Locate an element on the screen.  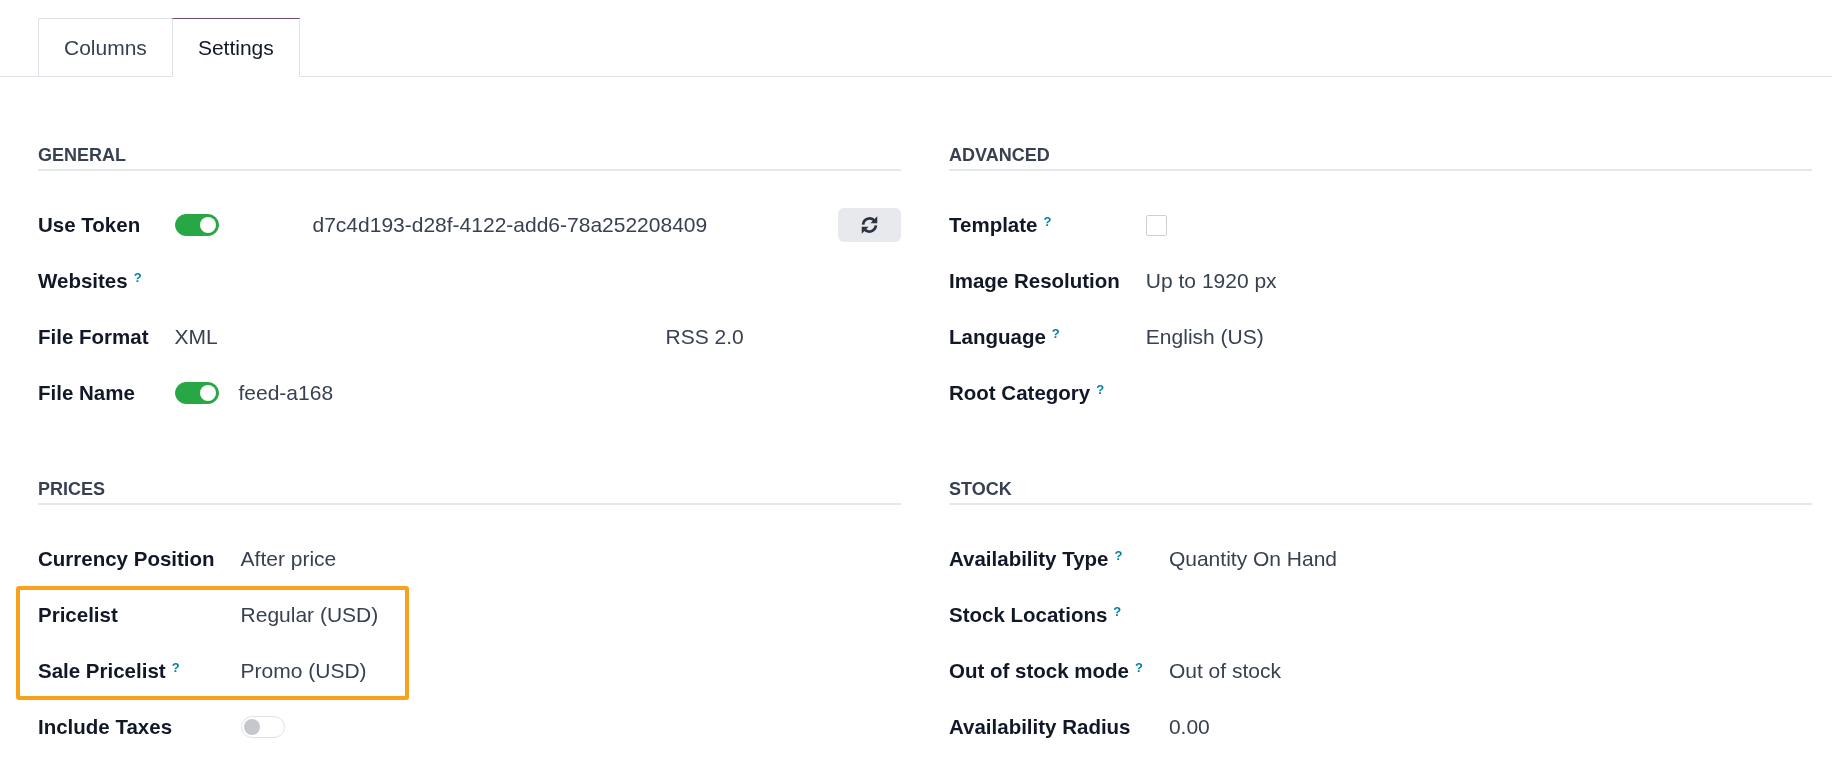
field-value: feed-a168 is located at coordinates (286, 393).